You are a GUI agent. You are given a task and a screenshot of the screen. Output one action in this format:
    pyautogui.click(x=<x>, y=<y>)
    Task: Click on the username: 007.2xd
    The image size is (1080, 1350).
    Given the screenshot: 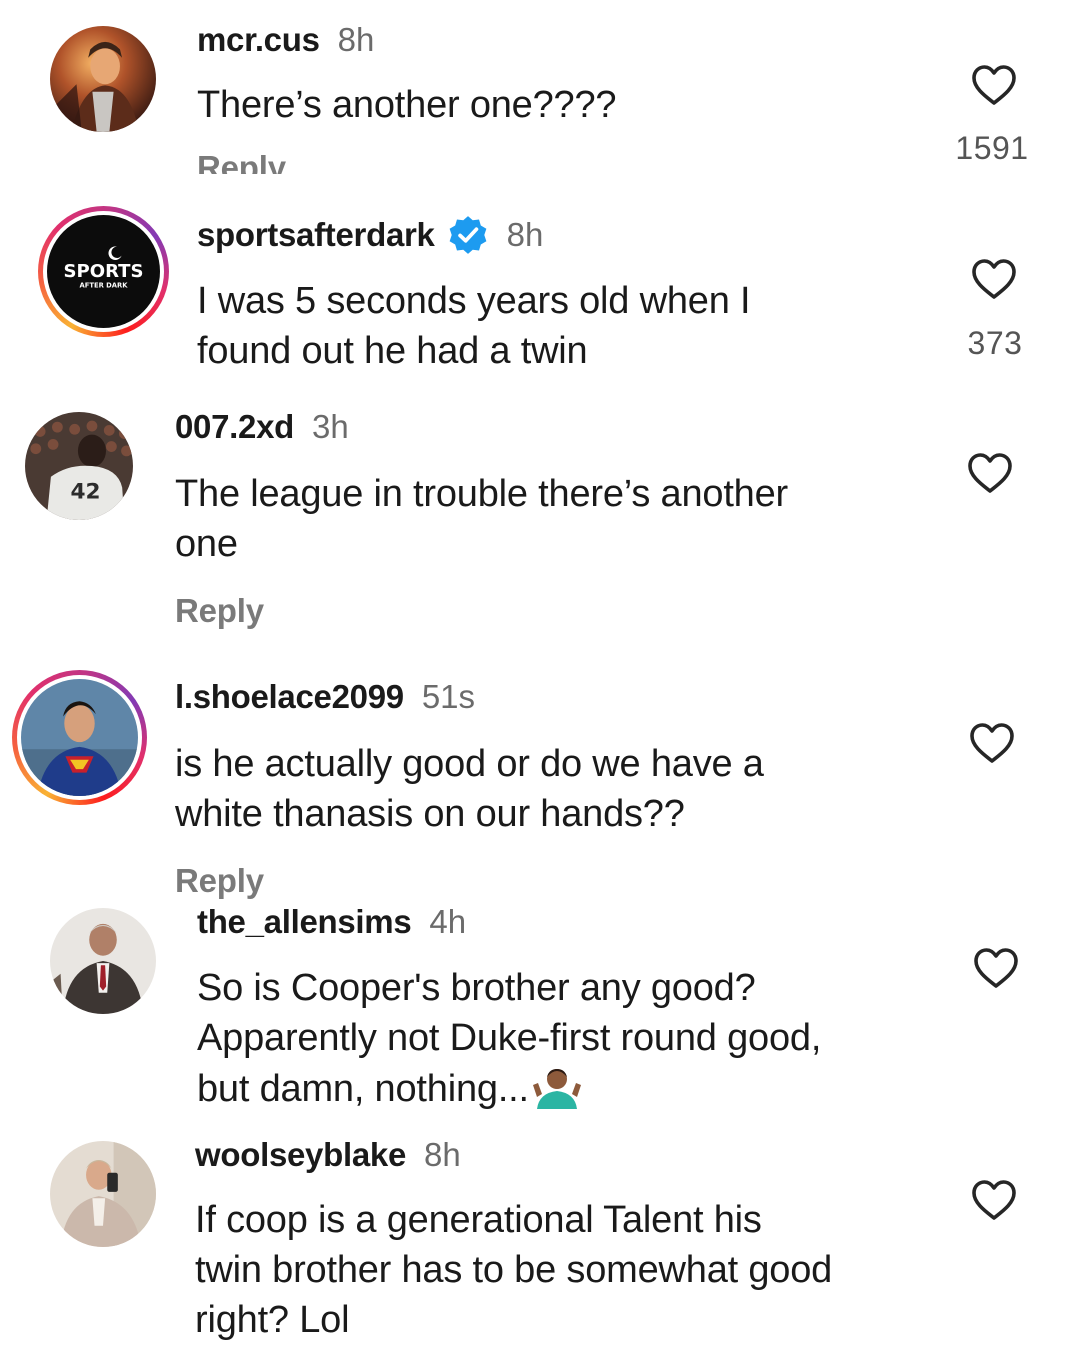 What is the action you would take?
    pyautogui.click(x=234, y=427)
    